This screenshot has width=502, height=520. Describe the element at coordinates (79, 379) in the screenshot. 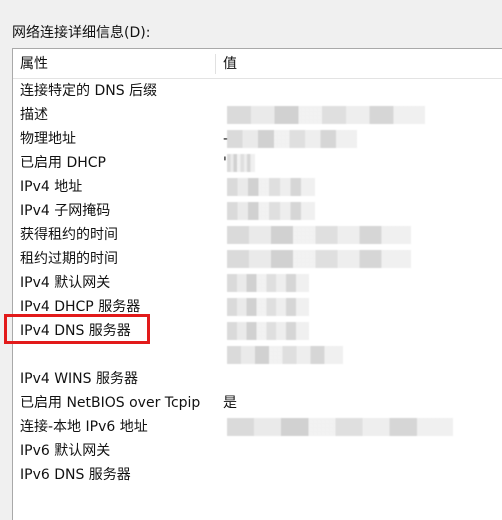

I see `property-label: IPv4 WINS 服务器` at that location.